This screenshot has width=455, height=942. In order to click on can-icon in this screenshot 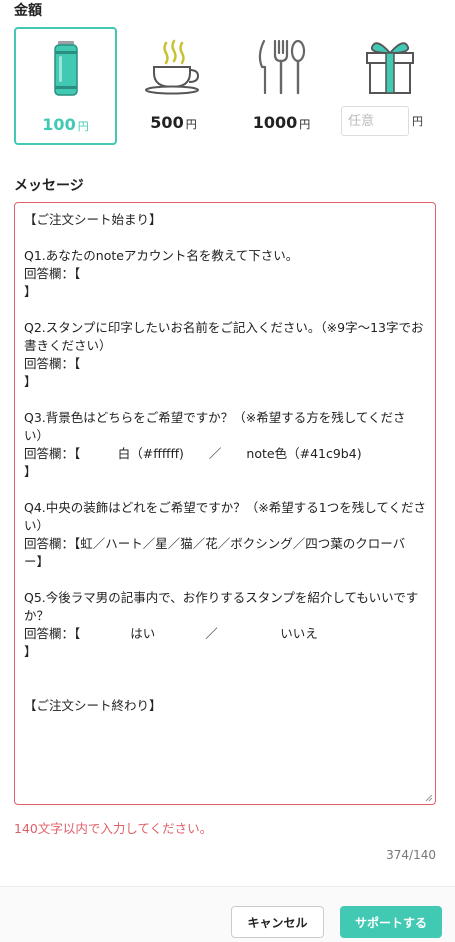, I will do `click(65, 68)`.